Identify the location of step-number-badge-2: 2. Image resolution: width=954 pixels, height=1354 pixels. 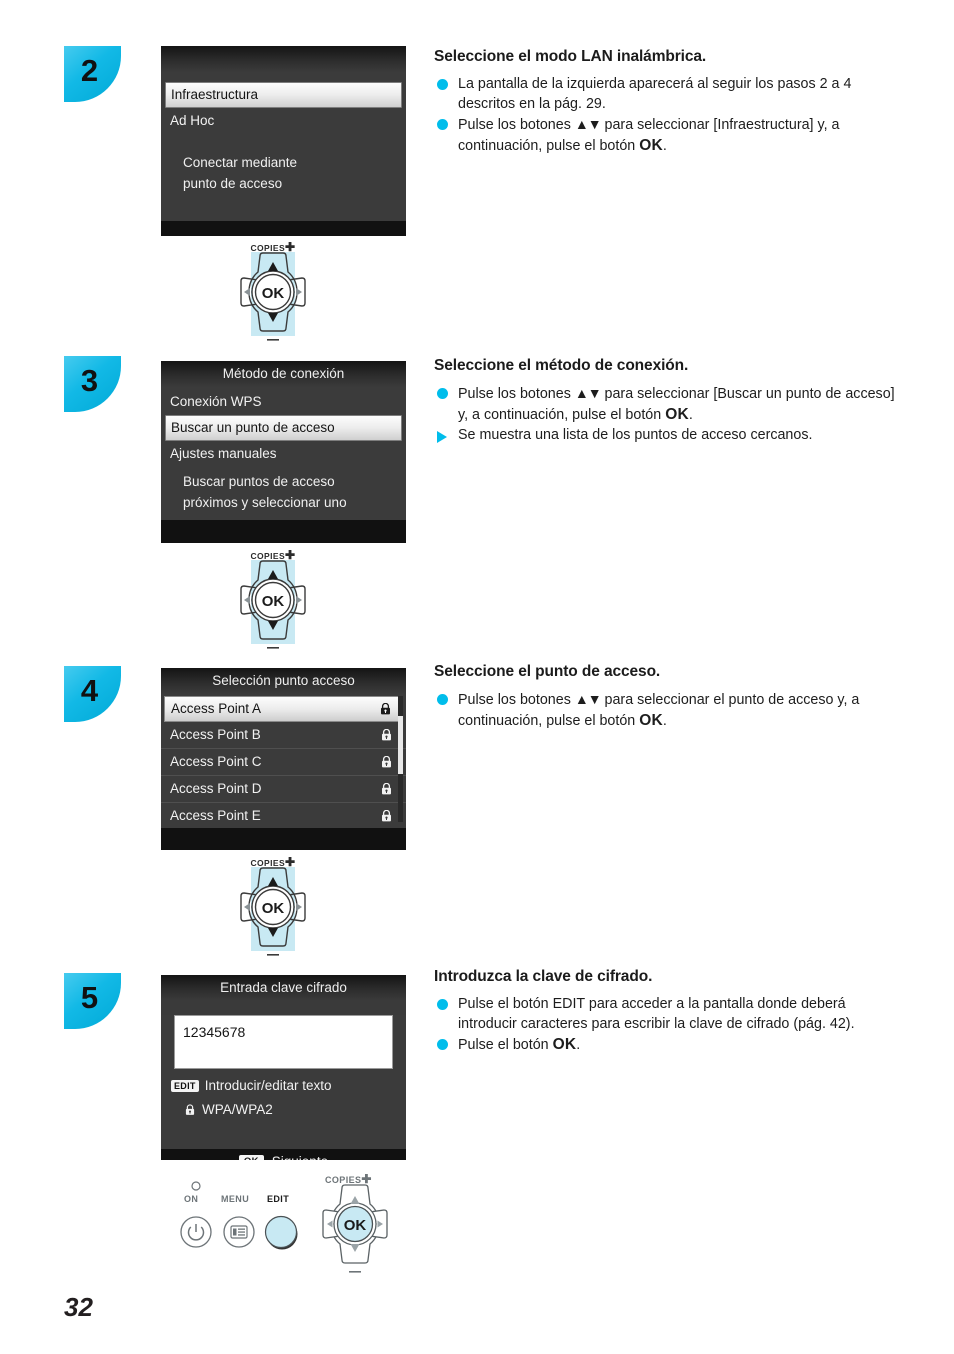
(92, 74).